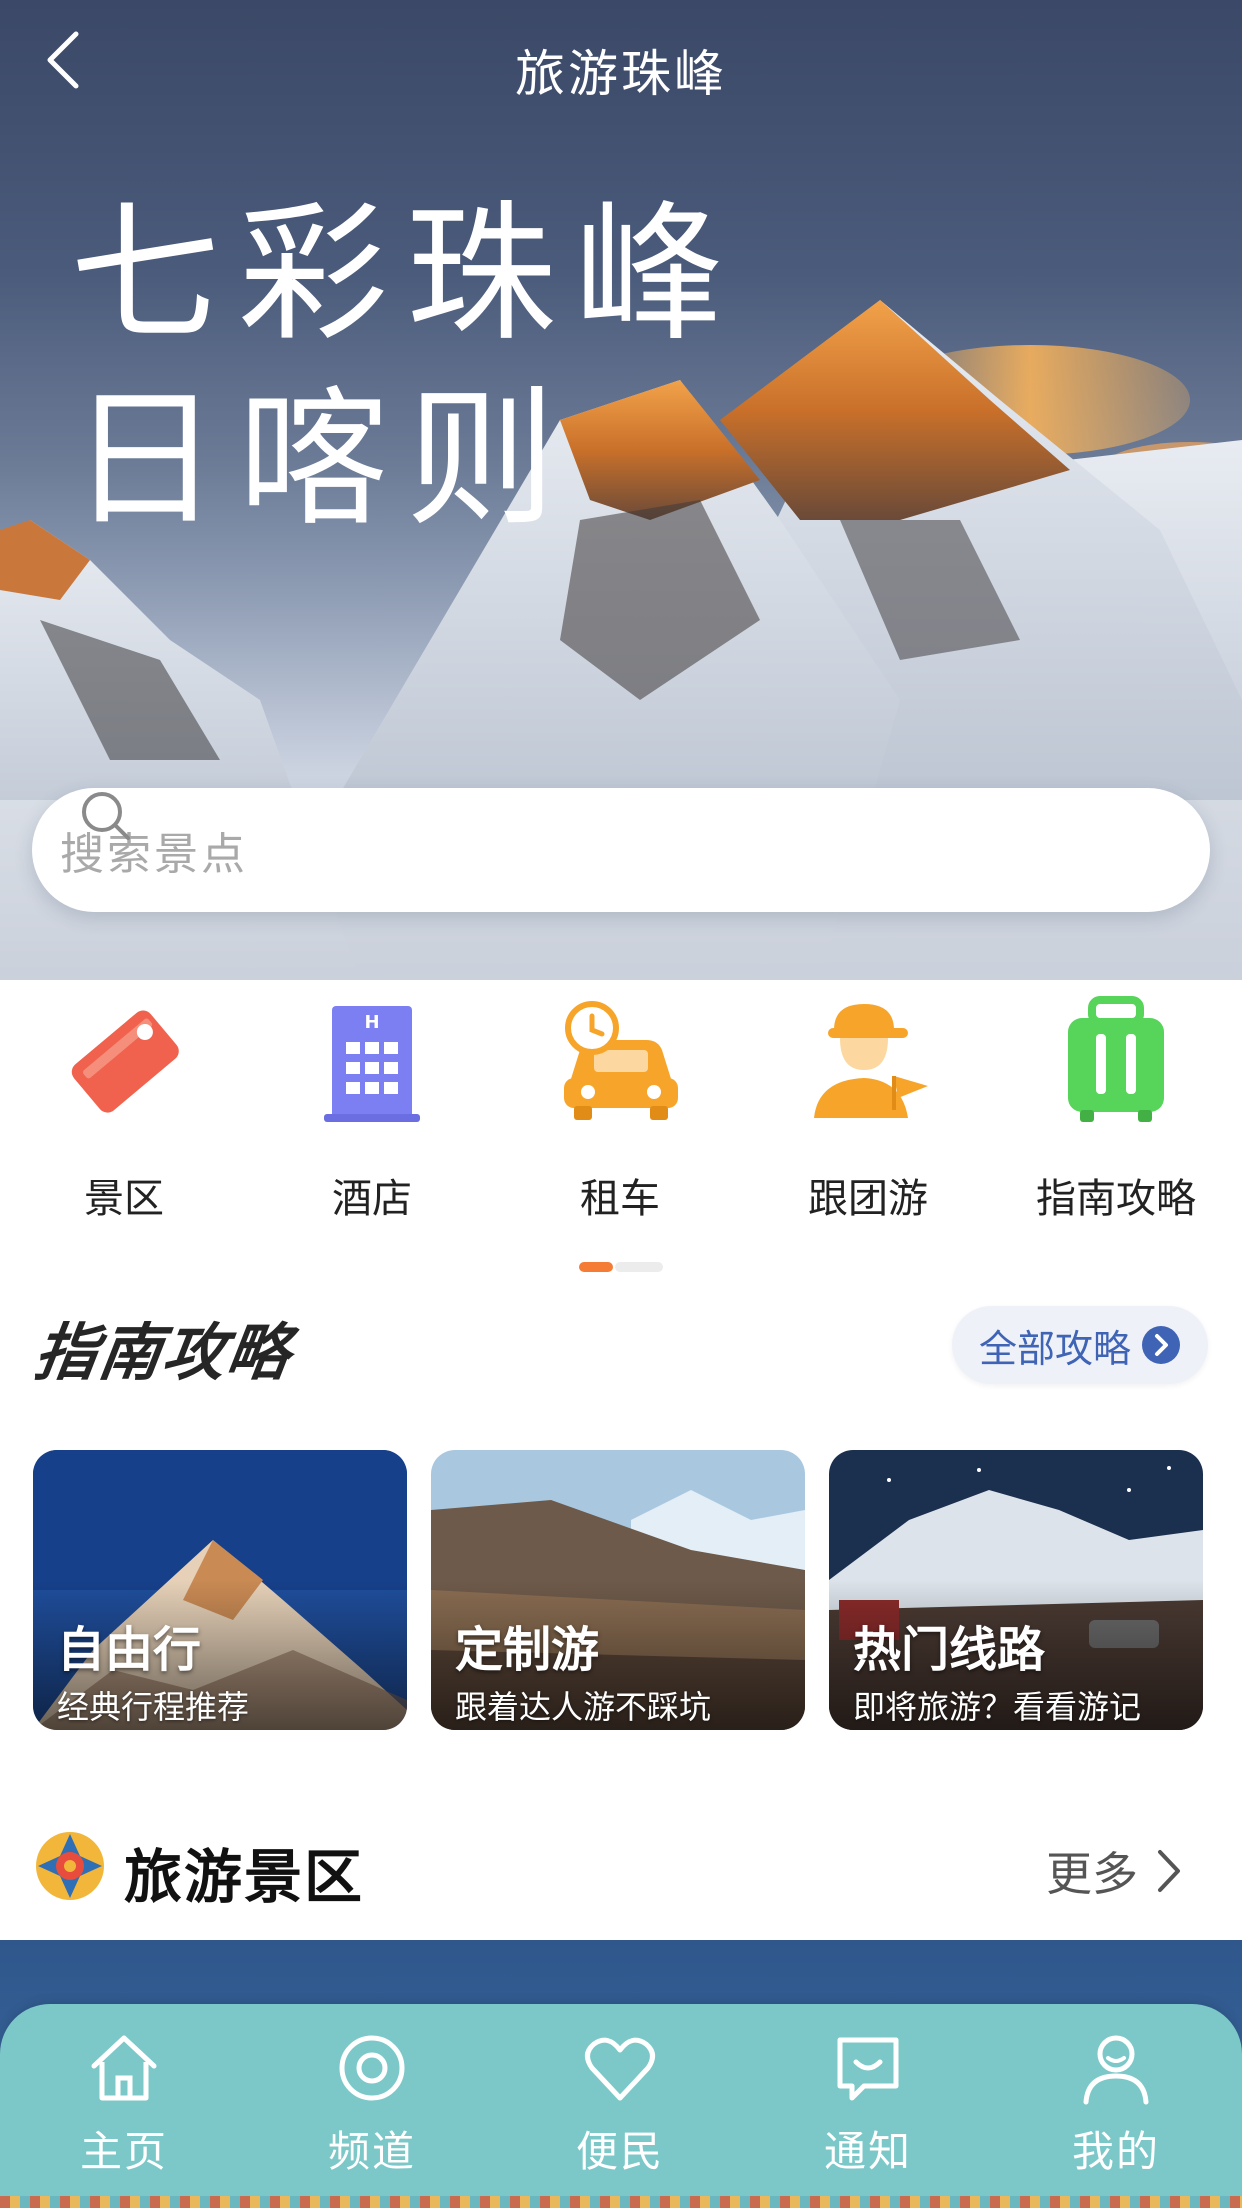 The image size is (1242, 2208). I want to click on channel-icon, so click(372, 2068).